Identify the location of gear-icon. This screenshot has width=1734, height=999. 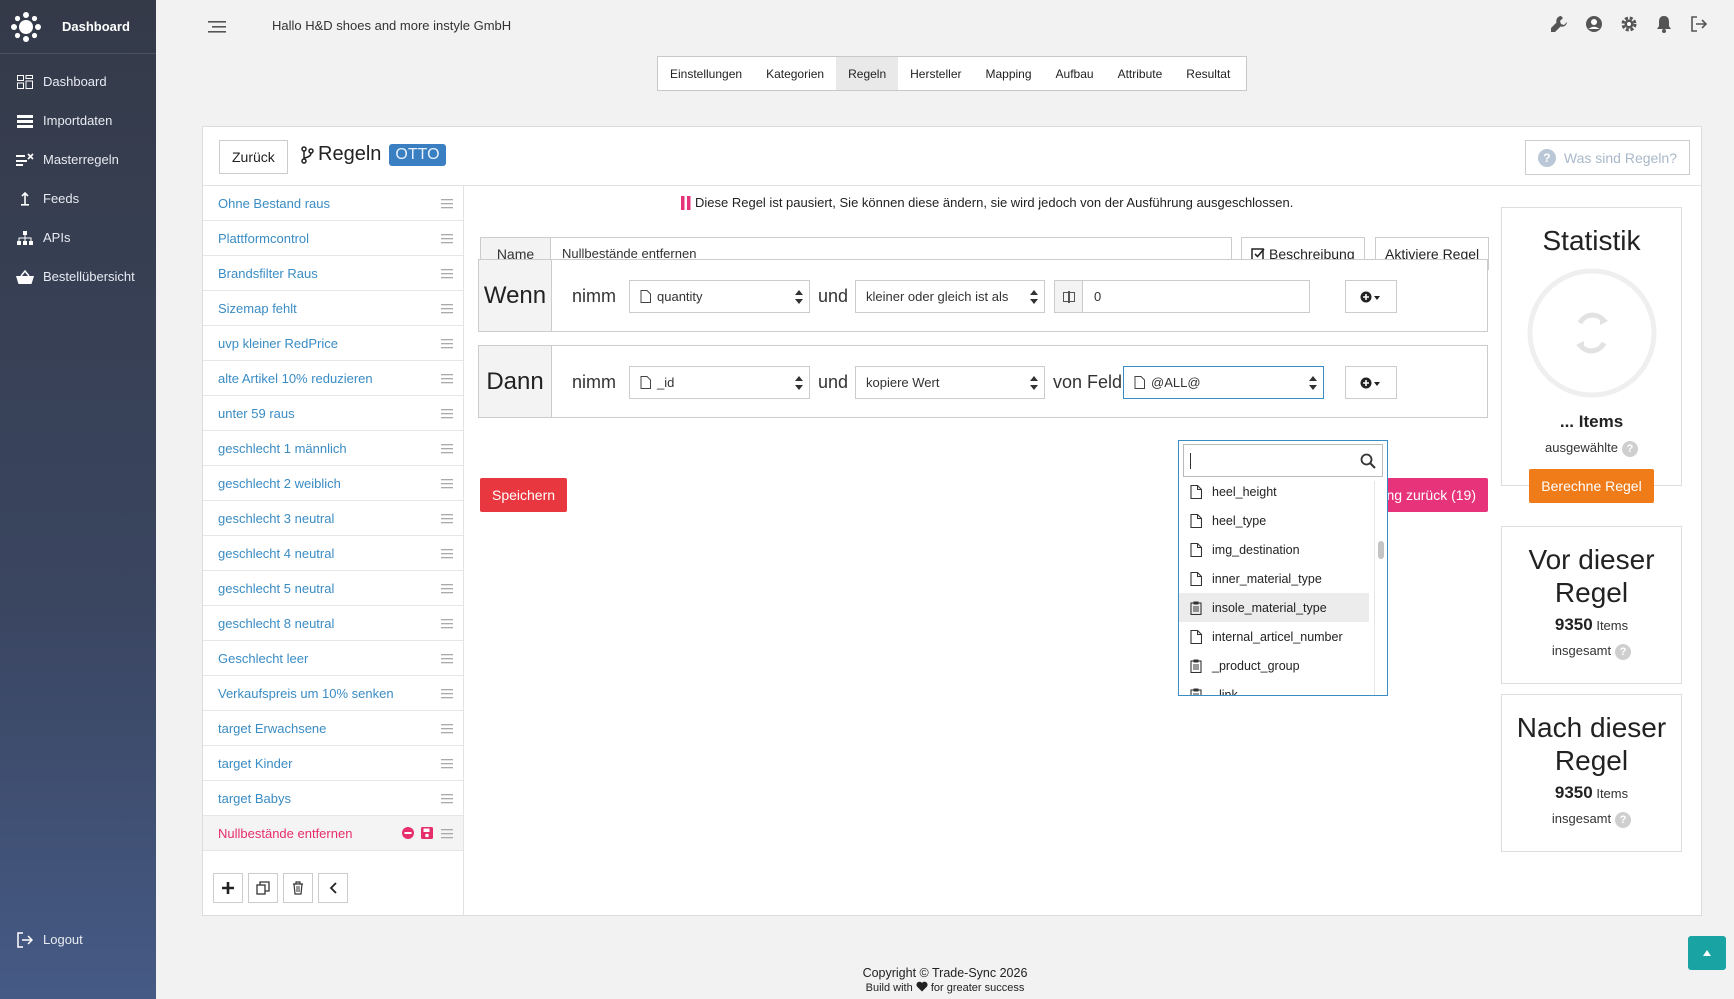
(1629, 24).